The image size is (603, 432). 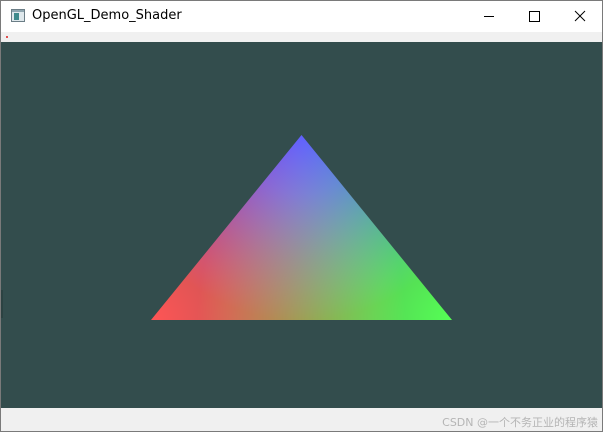 I want to click on maximize-icon, so click(x=534, y=16).